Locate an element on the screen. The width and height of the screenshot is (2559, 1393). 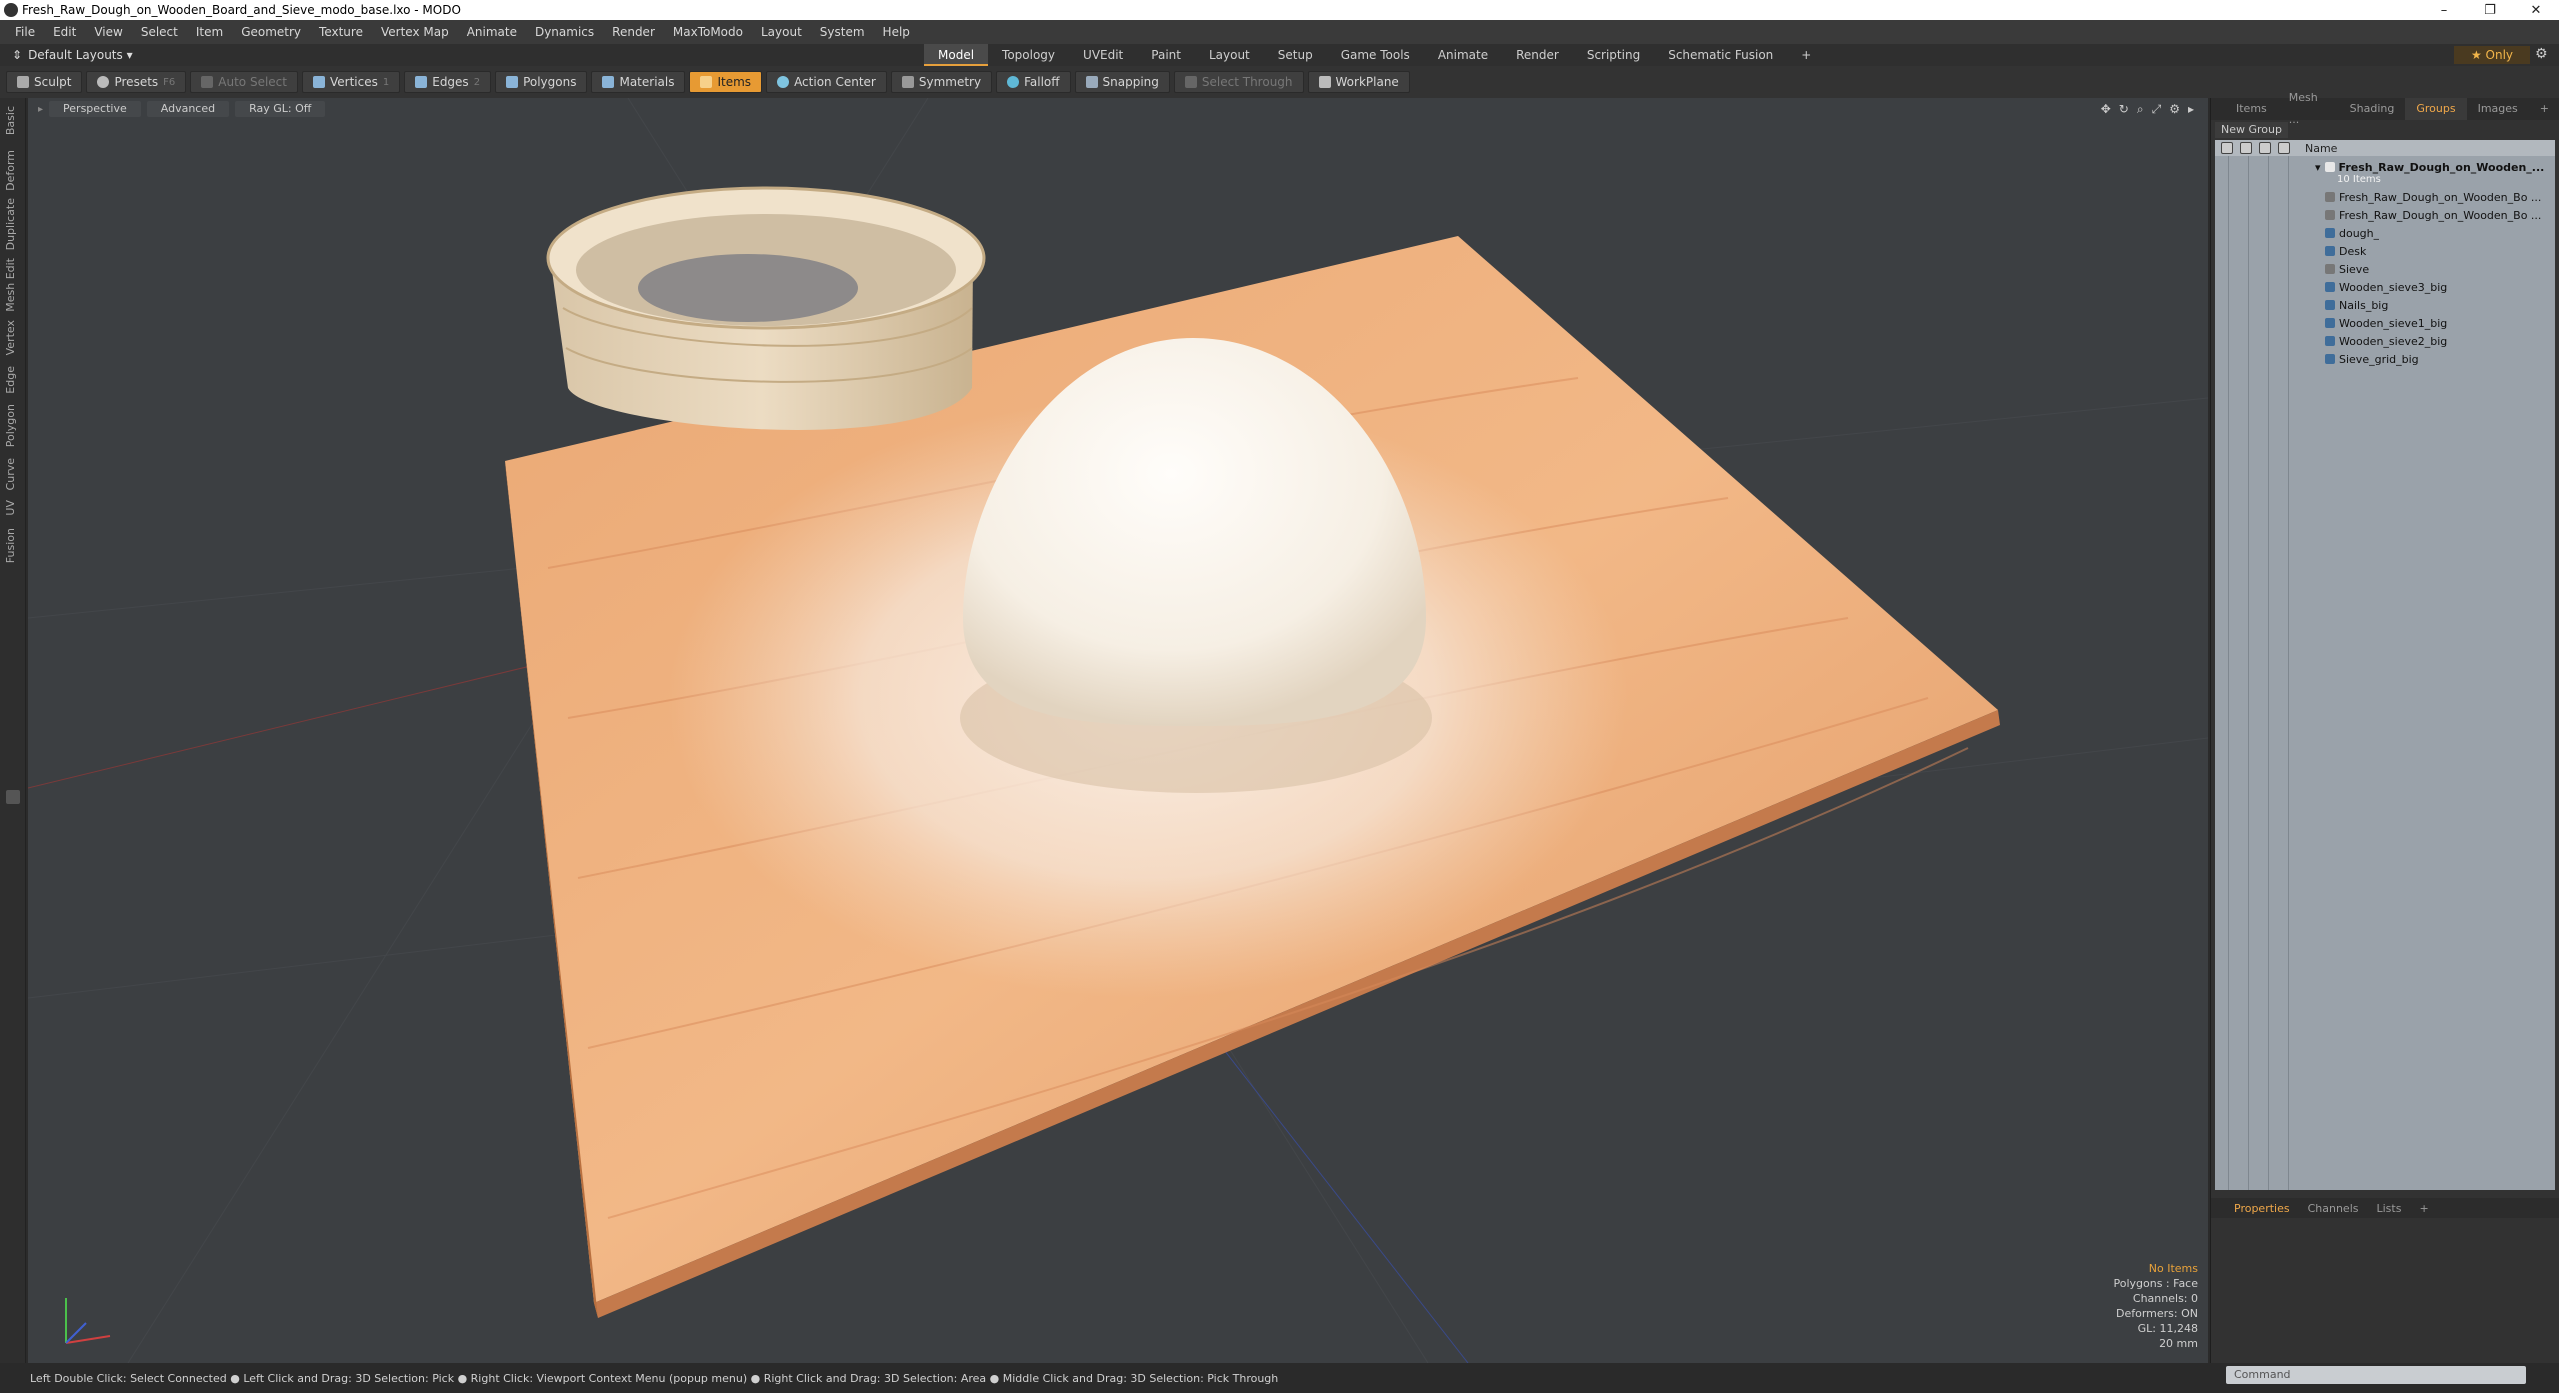
visibility-column-icon is located at coordinates (2227, 148).